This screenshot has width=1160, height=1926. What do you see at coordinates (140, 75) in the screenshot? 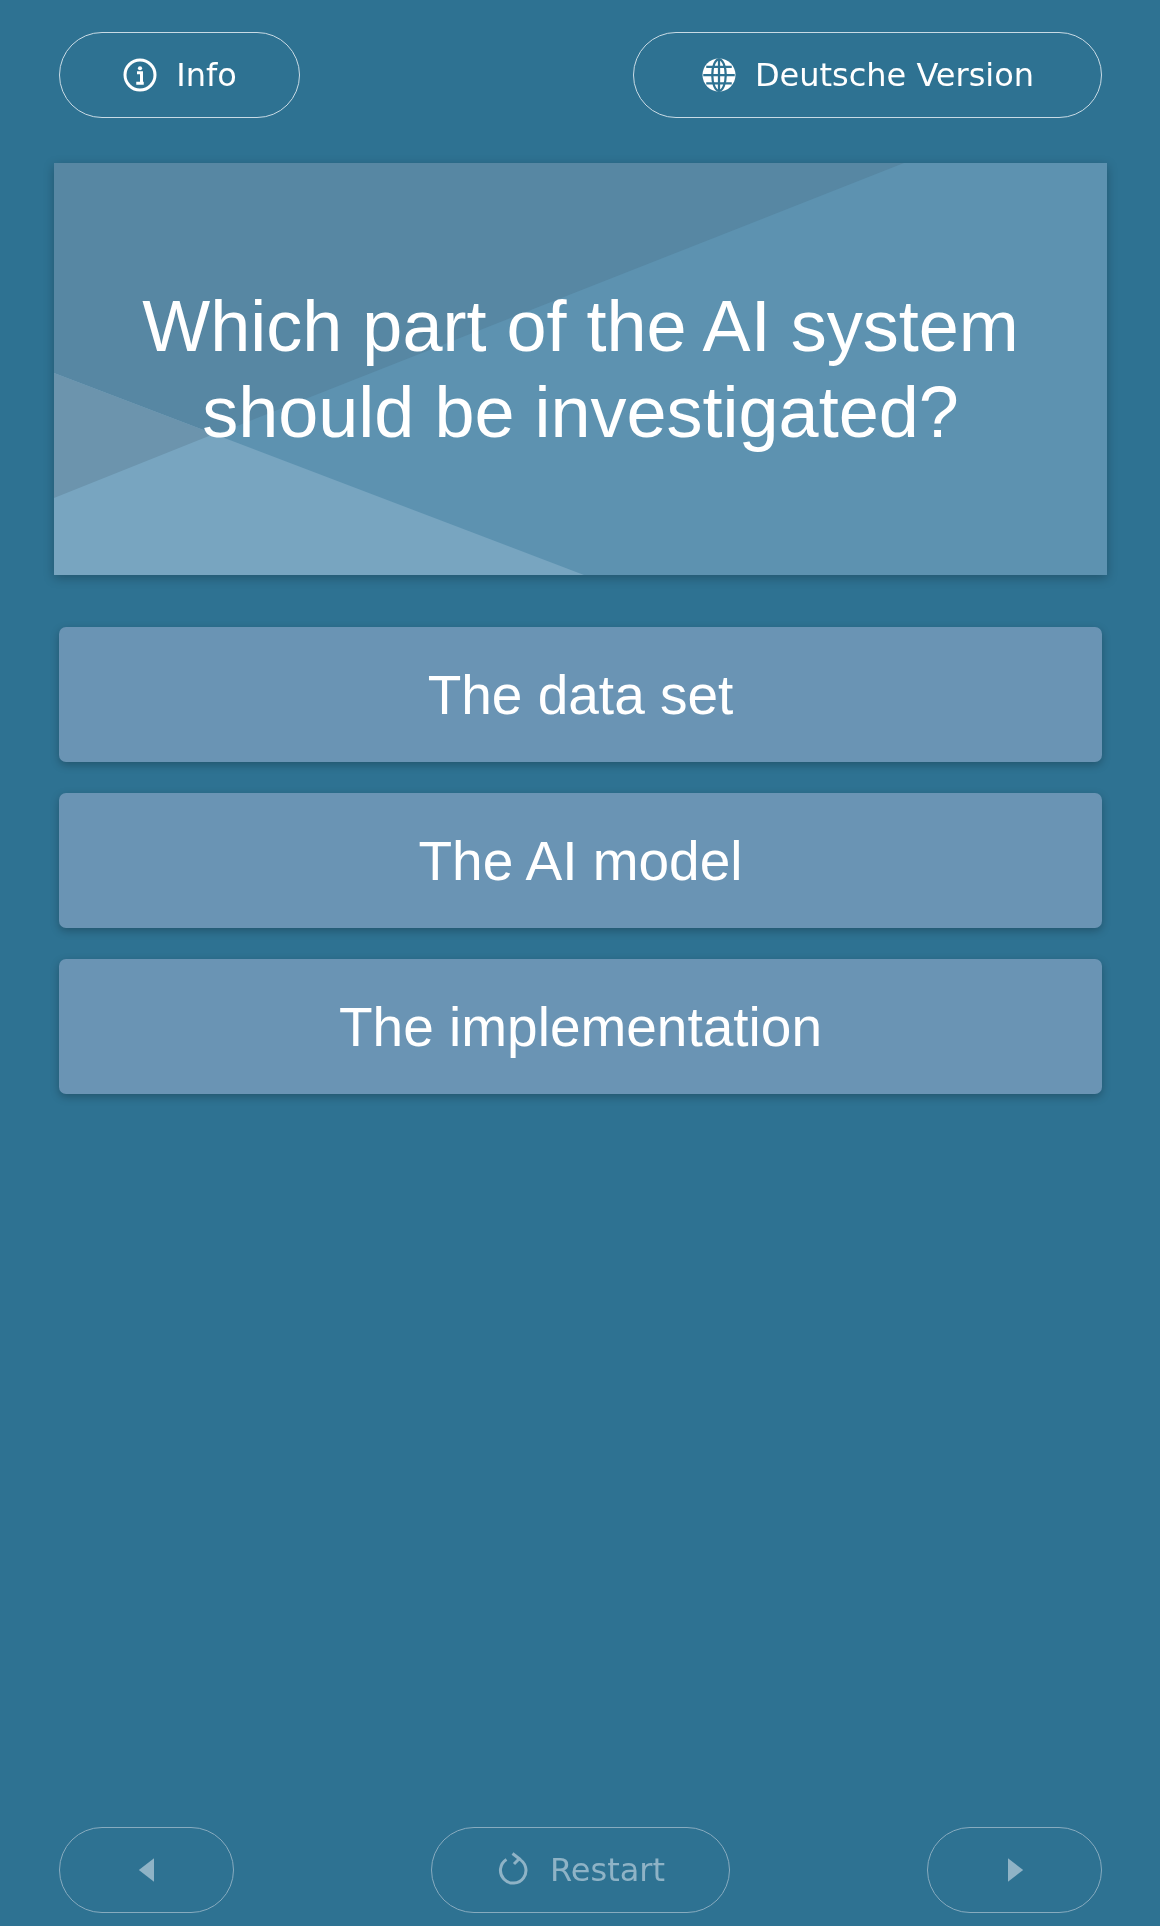
I see `info-icon` at bounding box center [140, 75].